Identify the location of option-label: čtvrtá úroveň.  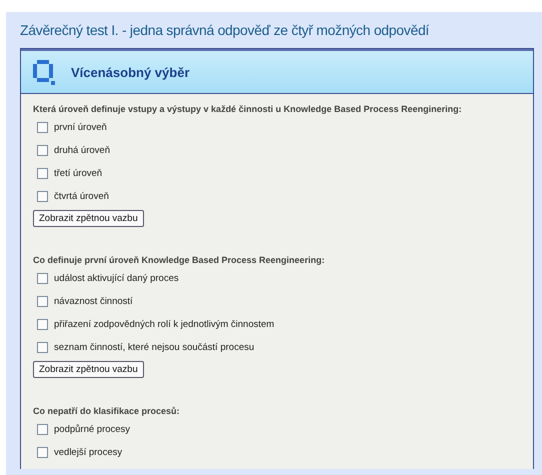
(81, 196).